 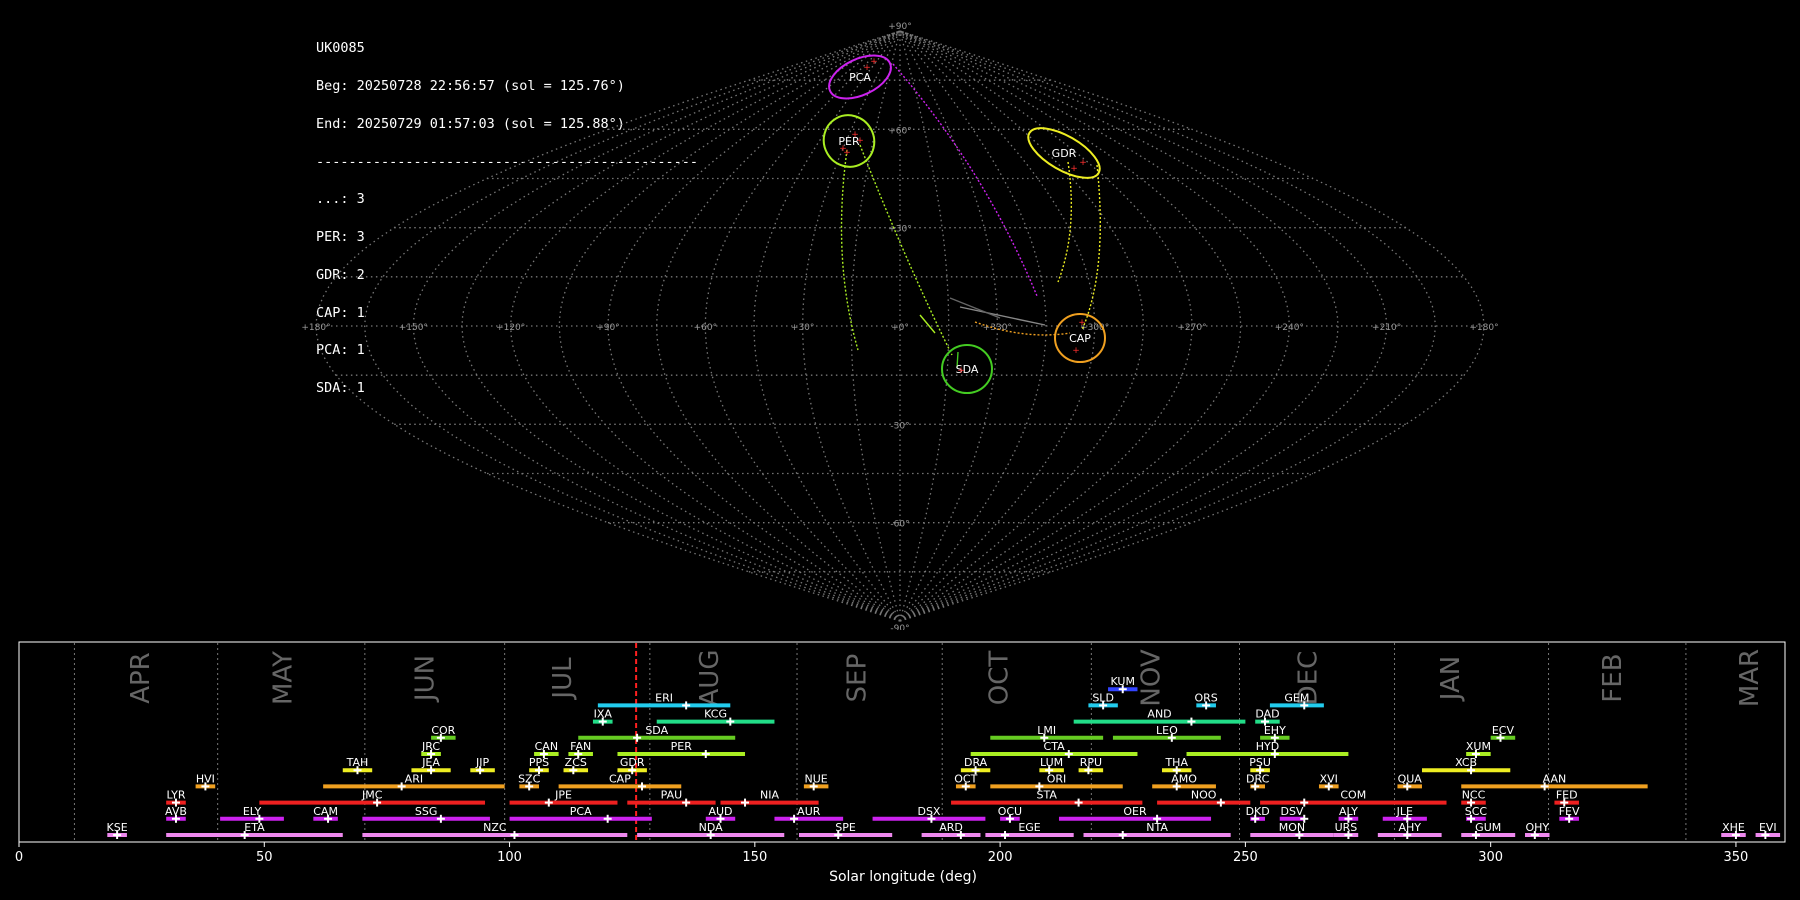 I want to click on shower-code-label: GEM, so click(x=1296, y=697).